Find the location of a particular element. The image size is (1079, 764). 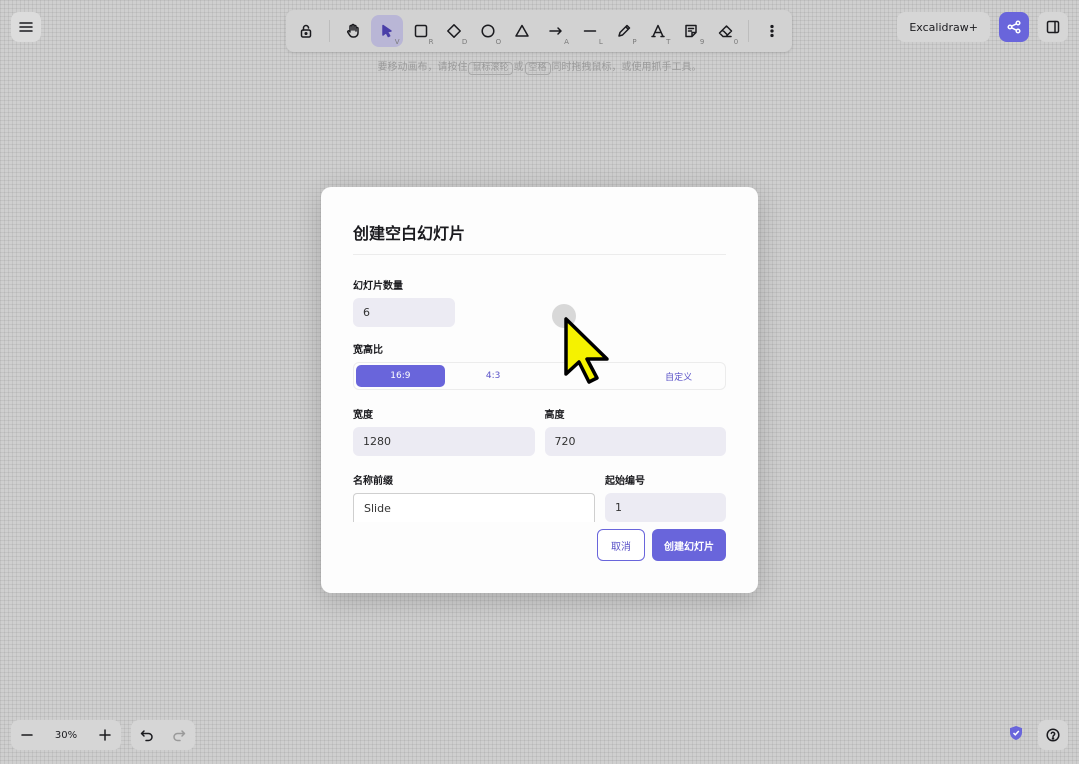

text-icon is located at coordinates (657, 31).